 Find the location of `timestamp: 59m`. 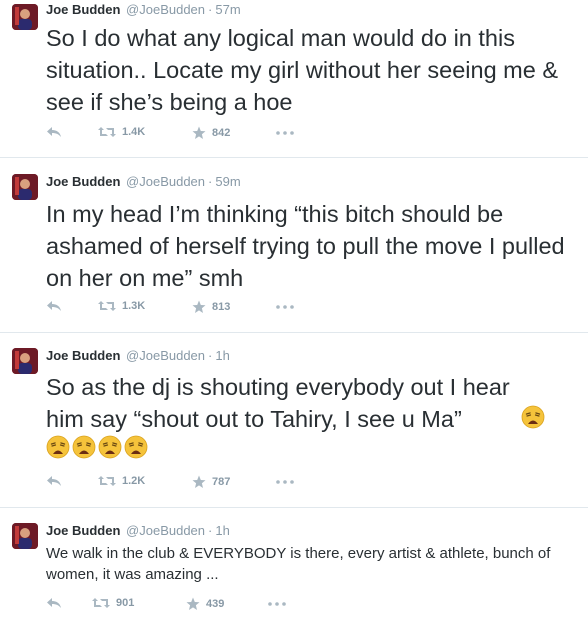

timestamp: 59m is located at coordinates (227, 181).